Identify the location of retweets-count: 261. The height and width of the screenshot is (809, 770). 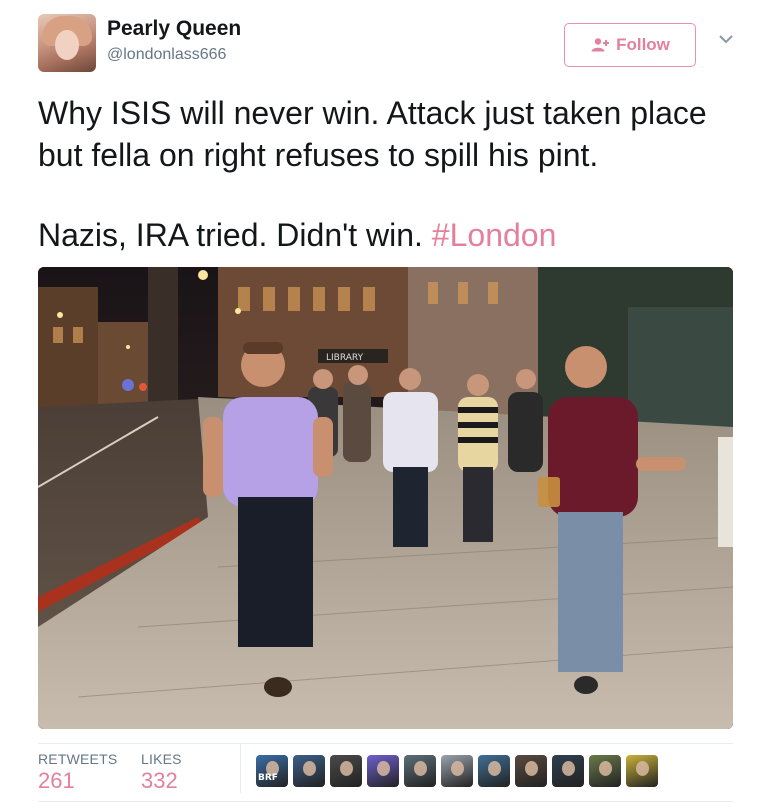
(56, 781).